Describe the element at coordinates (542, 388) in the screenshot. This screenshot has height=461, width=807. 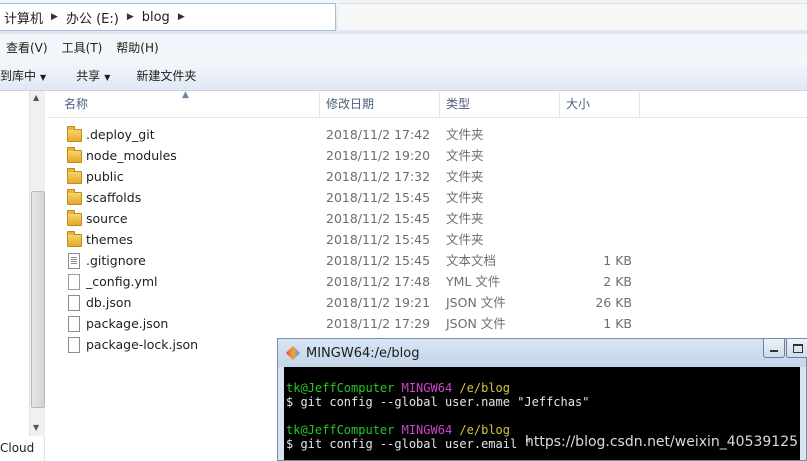
I see `terminal-prompt: tk@JeffComputer MINGW64 /e/blog` at that location.